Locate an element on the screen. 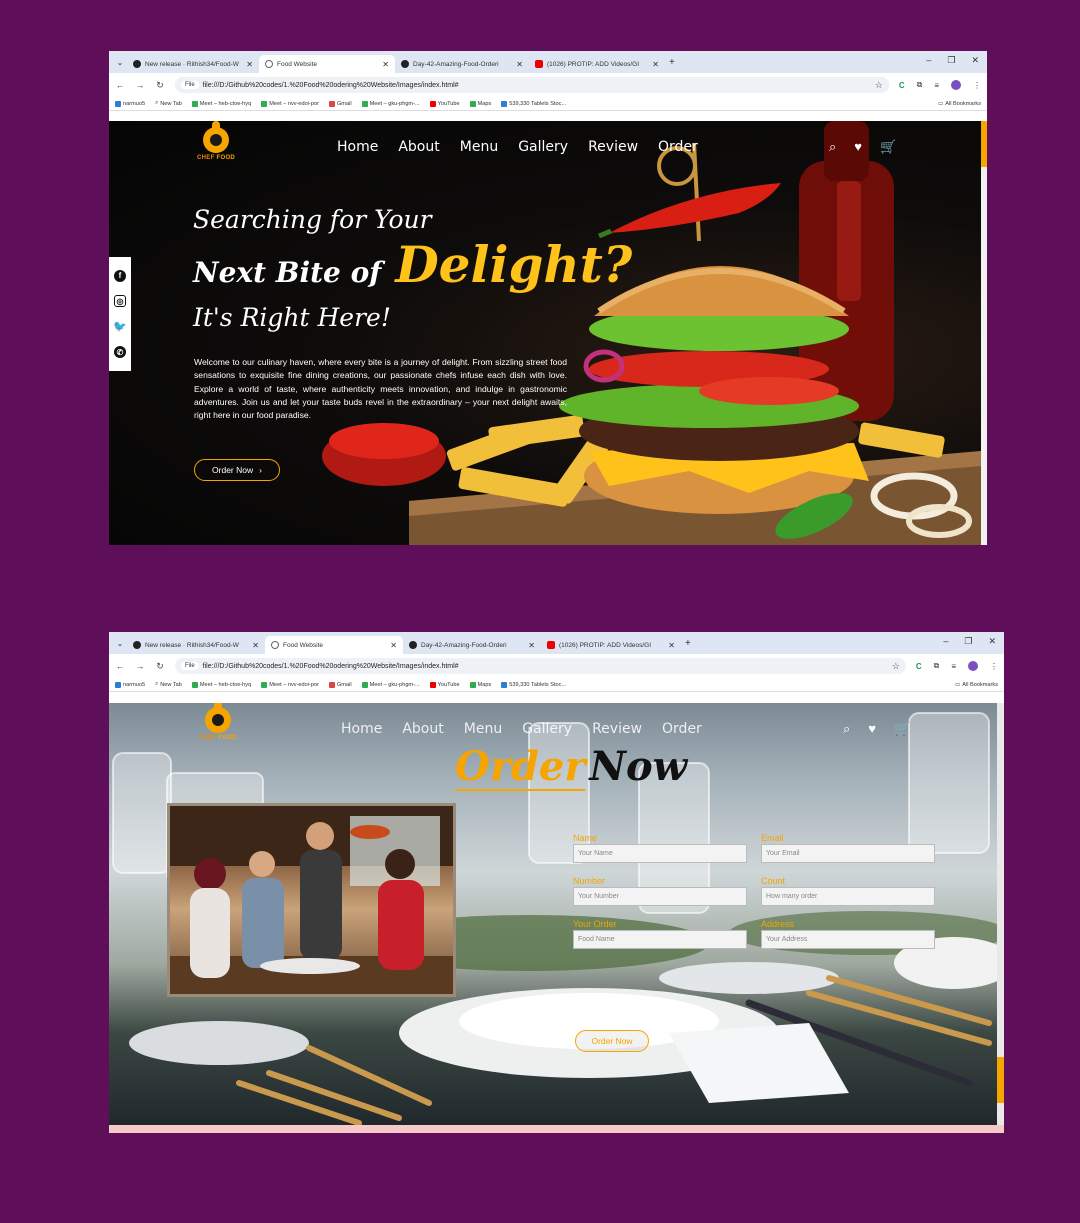  facebook-icon: f is located at coordinates (120, 275).